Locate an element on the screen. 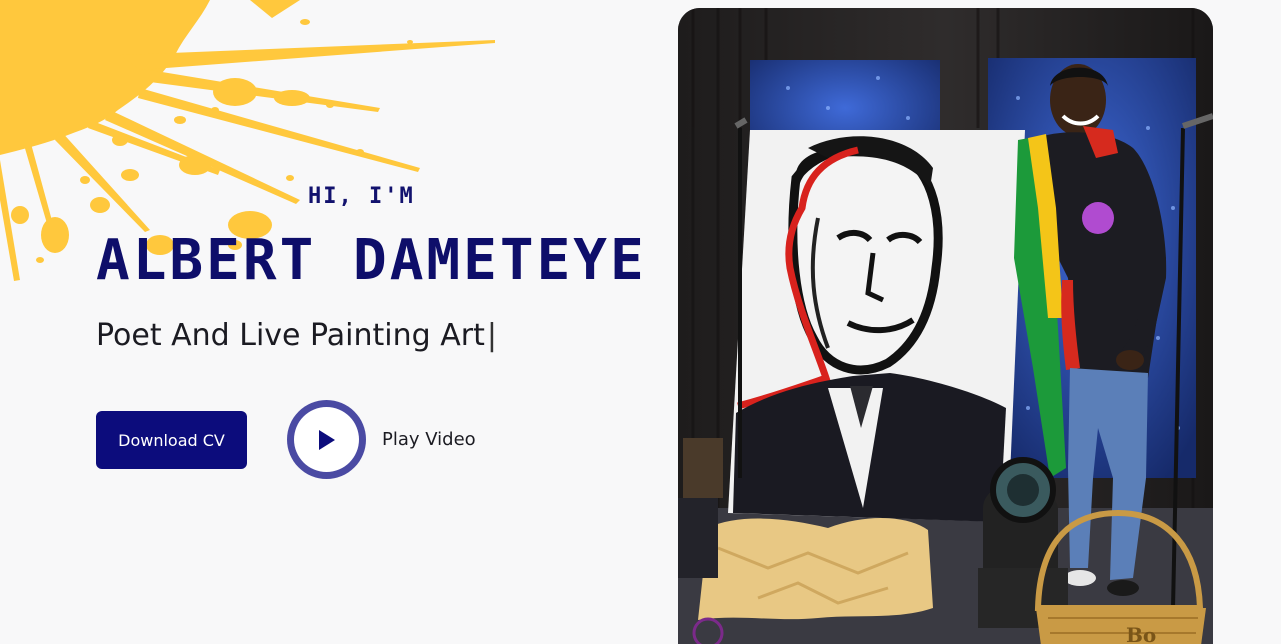 Image resolution: width=1281 pixels, height=644 pixels. play-video-label: Play Video is located at coordinates (429, 439).